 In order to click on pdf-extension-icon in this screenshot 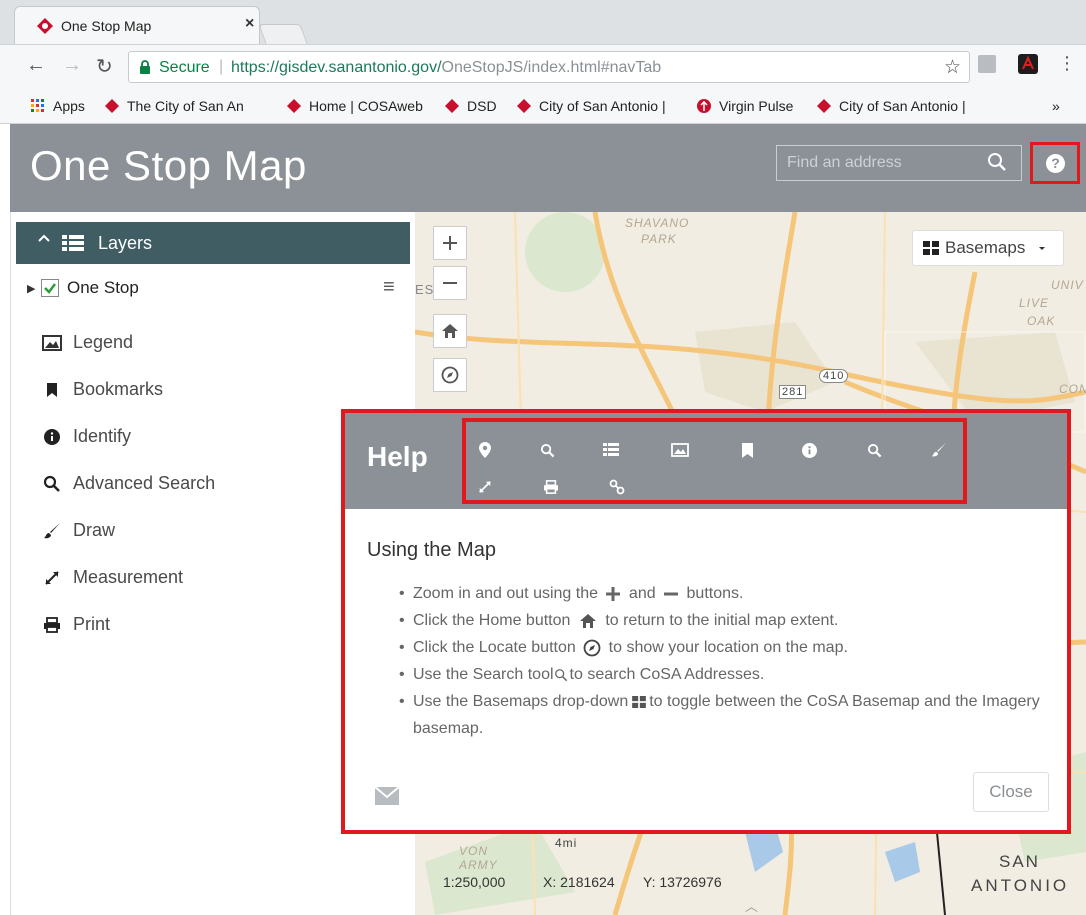, I will do `click(1028, 64)`.